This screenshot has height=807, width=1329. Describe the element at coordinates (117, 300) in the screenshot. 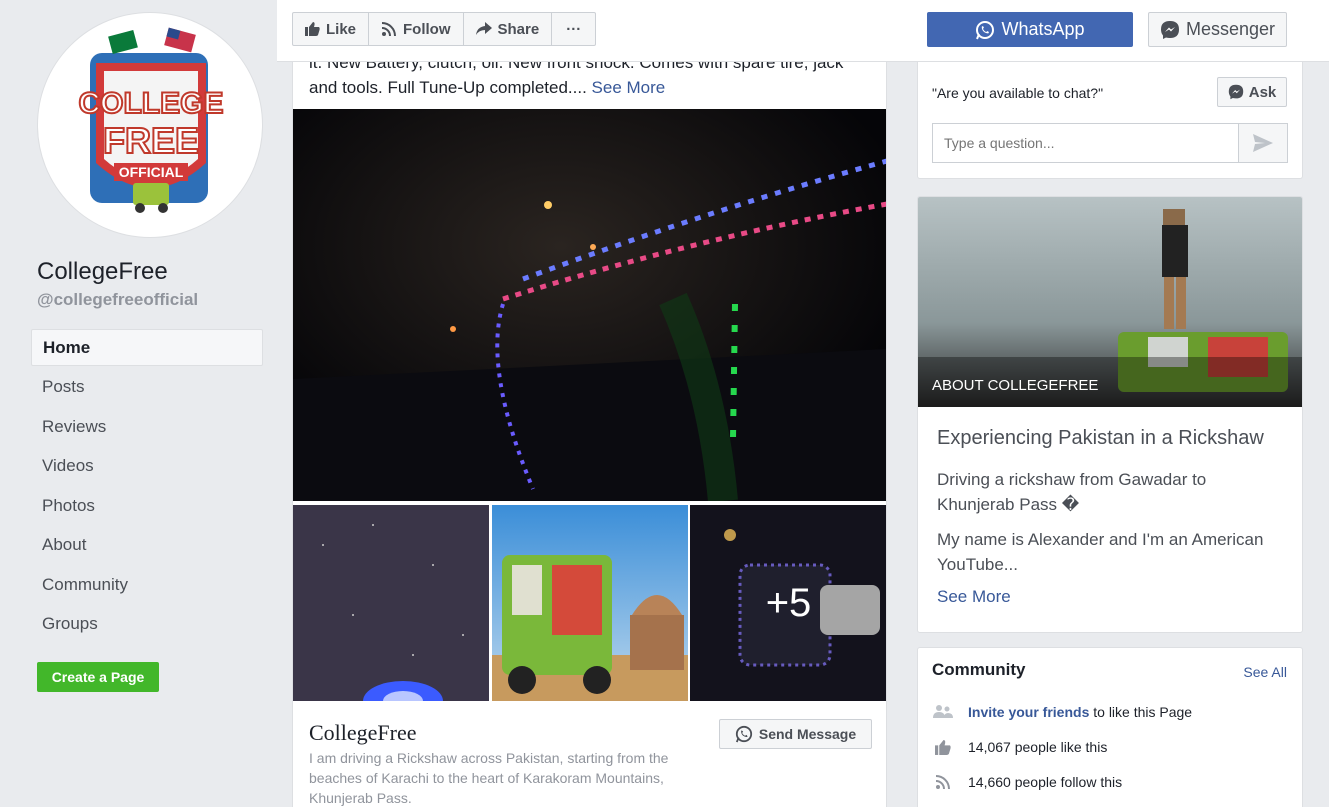

I see `page-handle: @collegefreeofficial` at that location.